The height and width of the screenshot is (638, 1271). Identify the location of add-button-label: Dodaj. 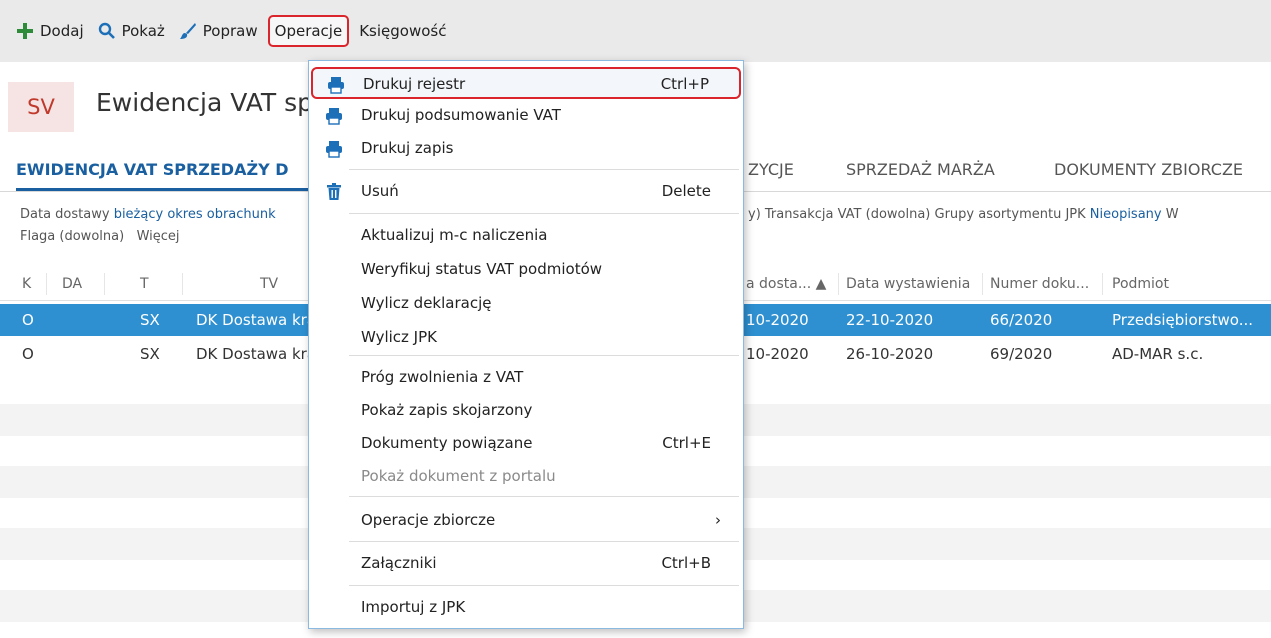
(62, 31).